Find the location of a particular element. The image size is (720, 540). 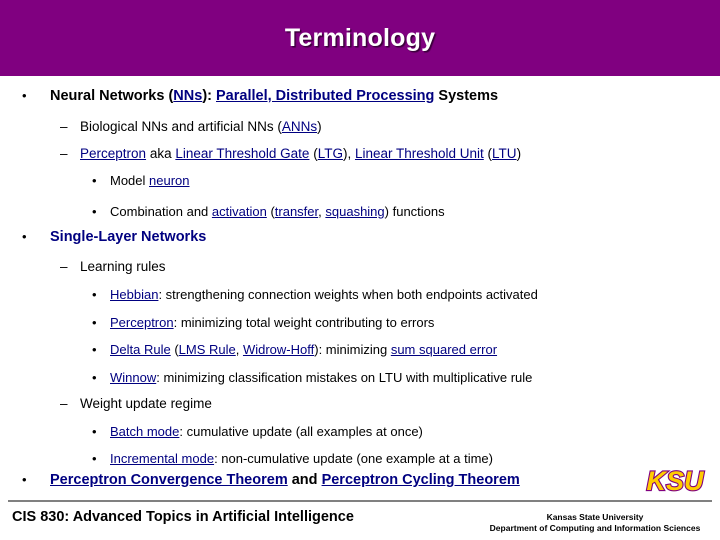

text-run: ) functions is located at coordinates (414, 211).